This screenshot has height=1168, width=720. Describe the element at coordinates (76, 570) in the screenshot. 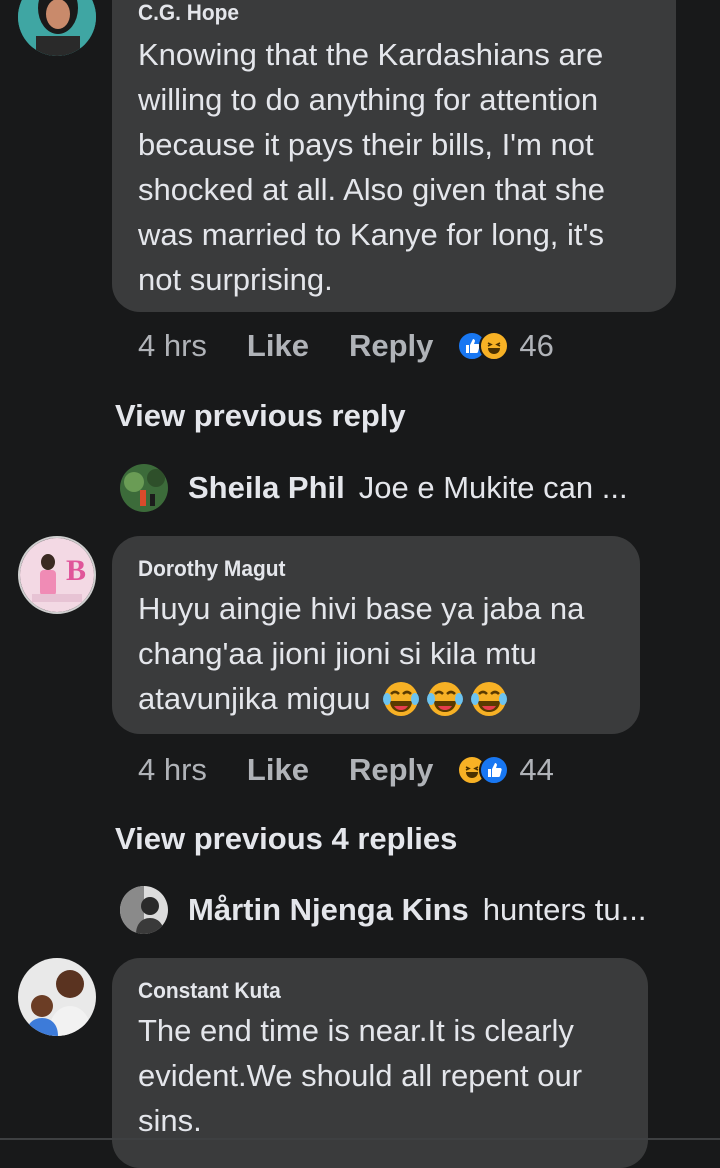

I see `svg-text: B` at that location.